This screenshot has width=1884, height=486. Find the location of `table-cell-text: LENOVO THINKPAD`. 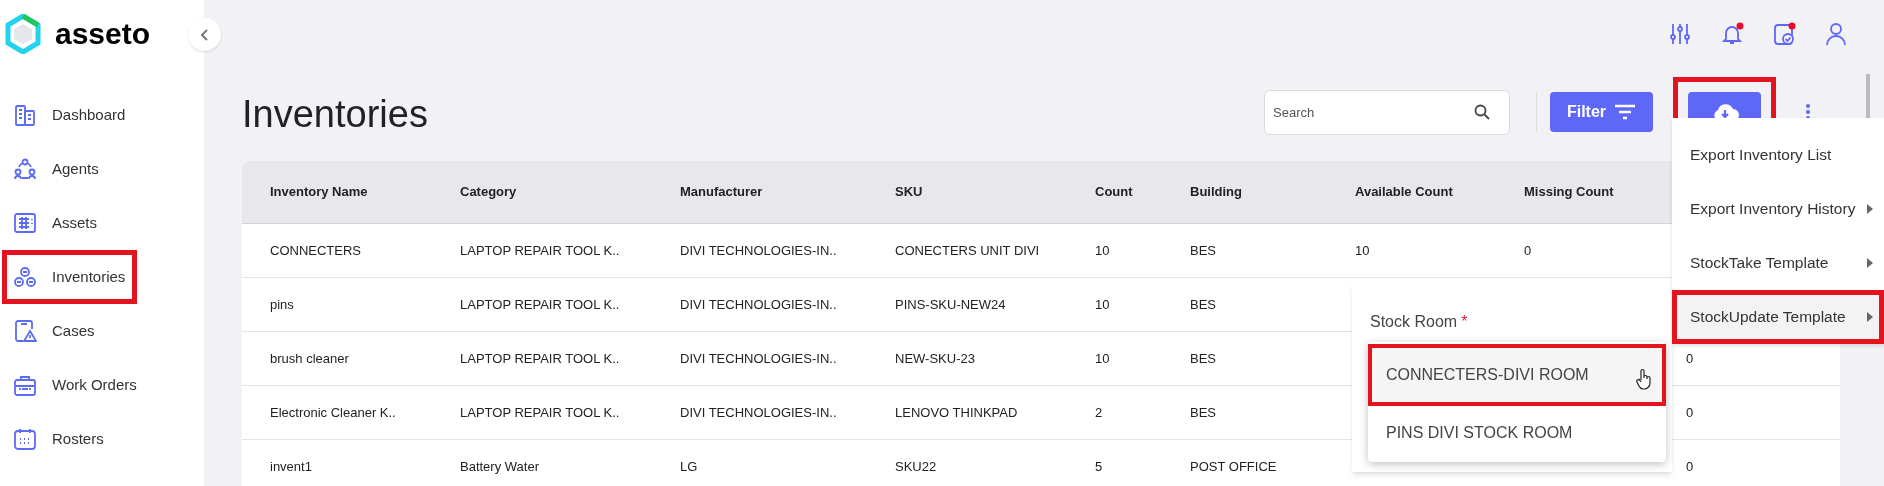

table-cell-text: LENOVO THINKPAD is located at coordinates (957, 412).